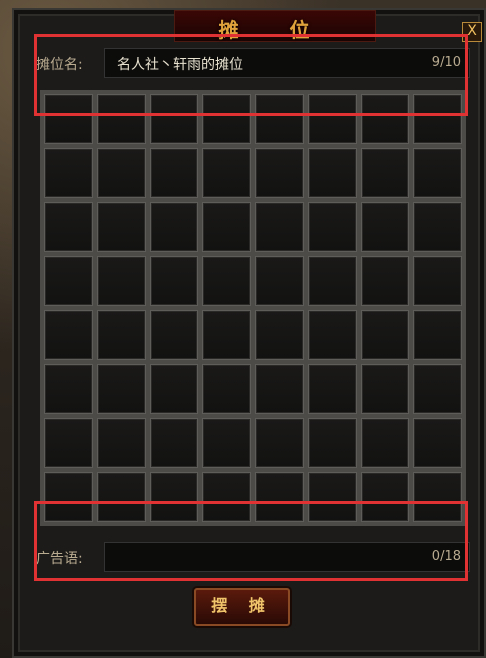 This screenshot has height=658, width=486. Describe the element at coordinates (242, 607) in the screenshot. I see `set-stall-button: 摆 摊` at that location.